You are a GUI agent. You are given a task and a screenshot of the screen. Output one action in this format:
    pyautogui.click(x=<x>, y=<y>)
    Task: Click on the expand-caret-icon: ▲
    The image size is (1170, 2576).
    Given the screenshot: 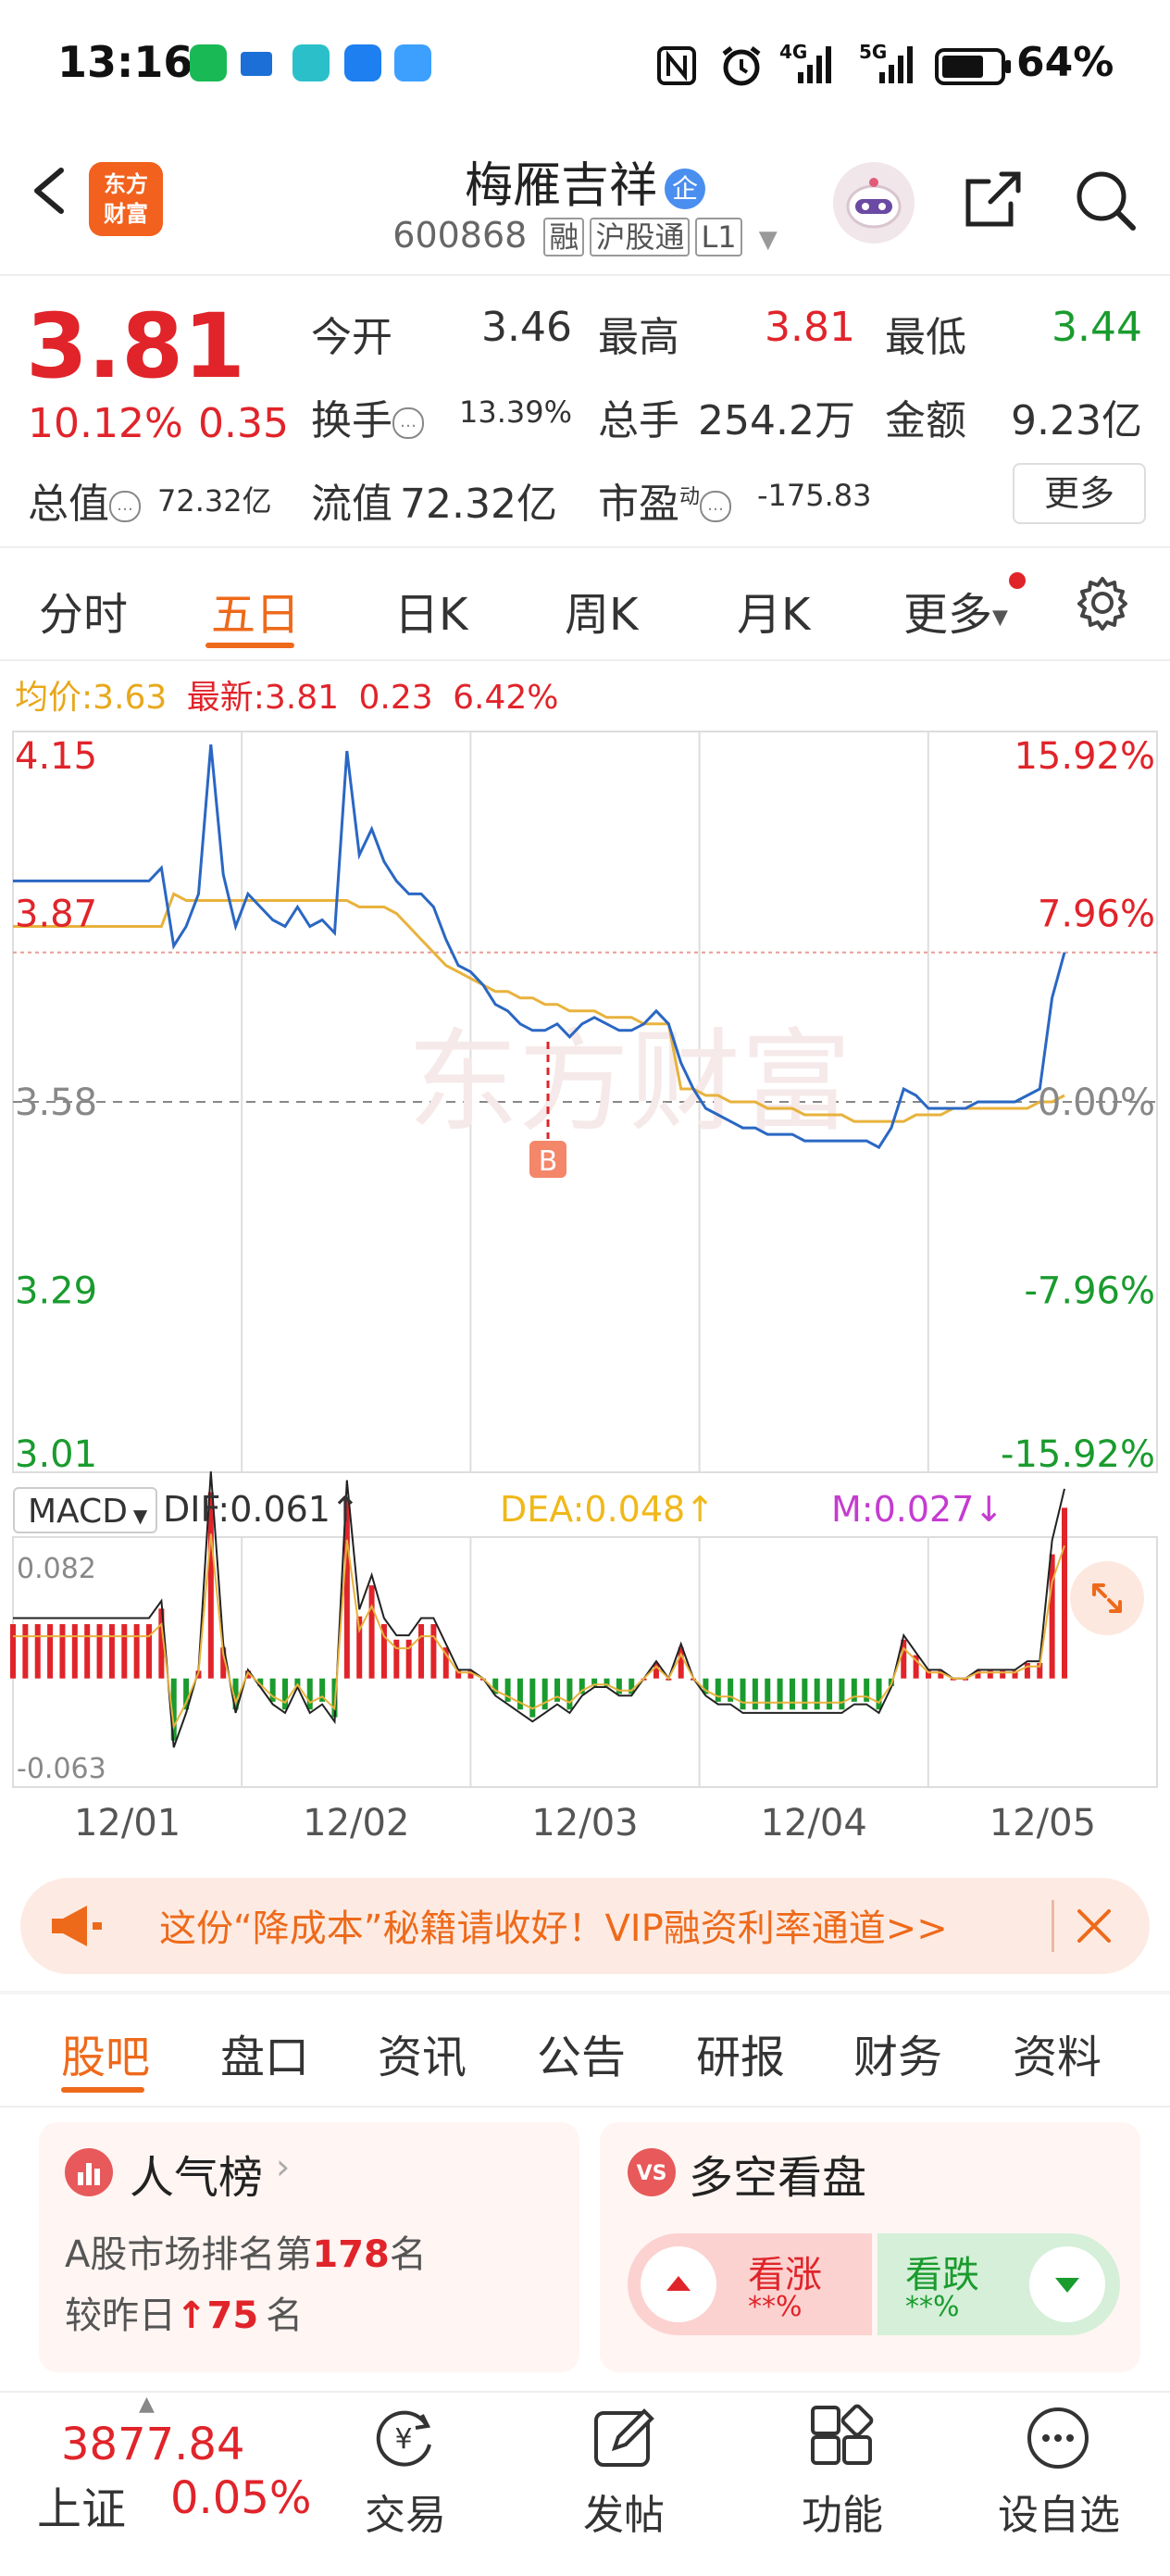 What is the action you would take?
    pyautogui.click(x=147, y=2404)
    